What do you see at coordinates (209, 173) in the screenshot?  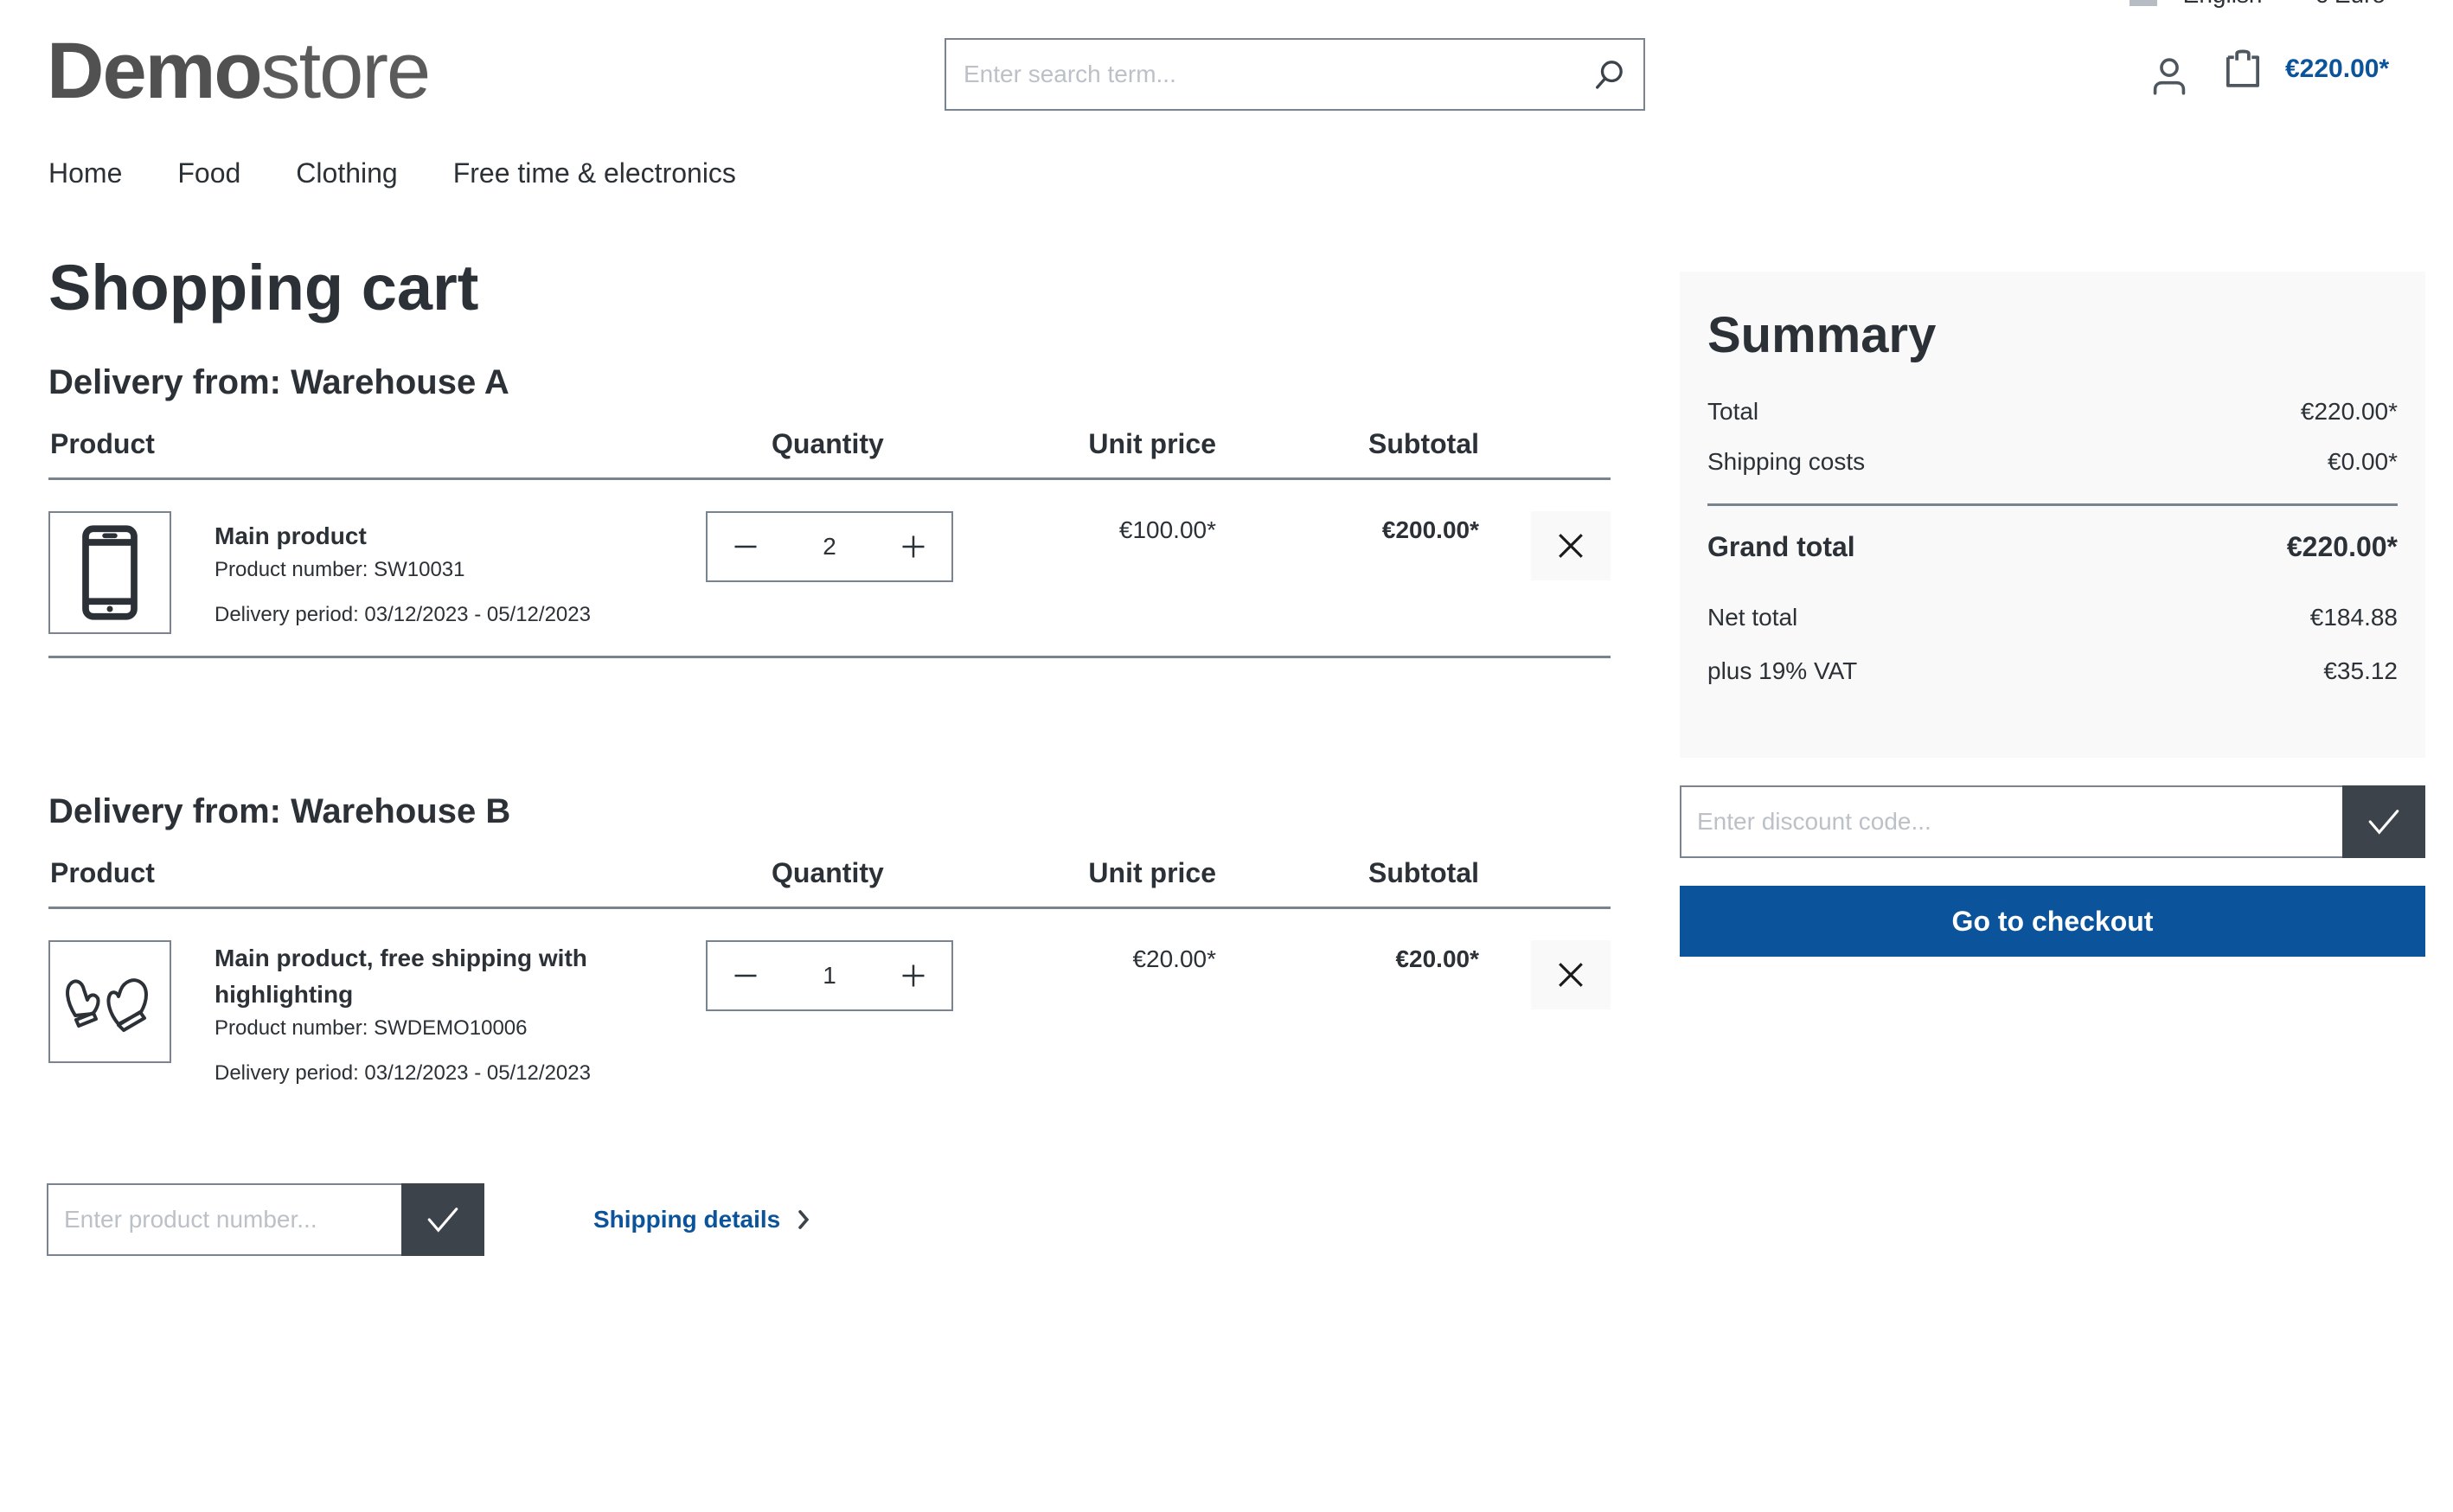 I see `nav-item-food: Food` at bounding box center [209, 173].